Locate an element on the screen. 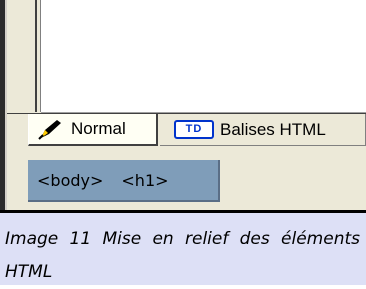 This screenshot has height=289, width=366. pen-icon is located at coordinates (51, 129).